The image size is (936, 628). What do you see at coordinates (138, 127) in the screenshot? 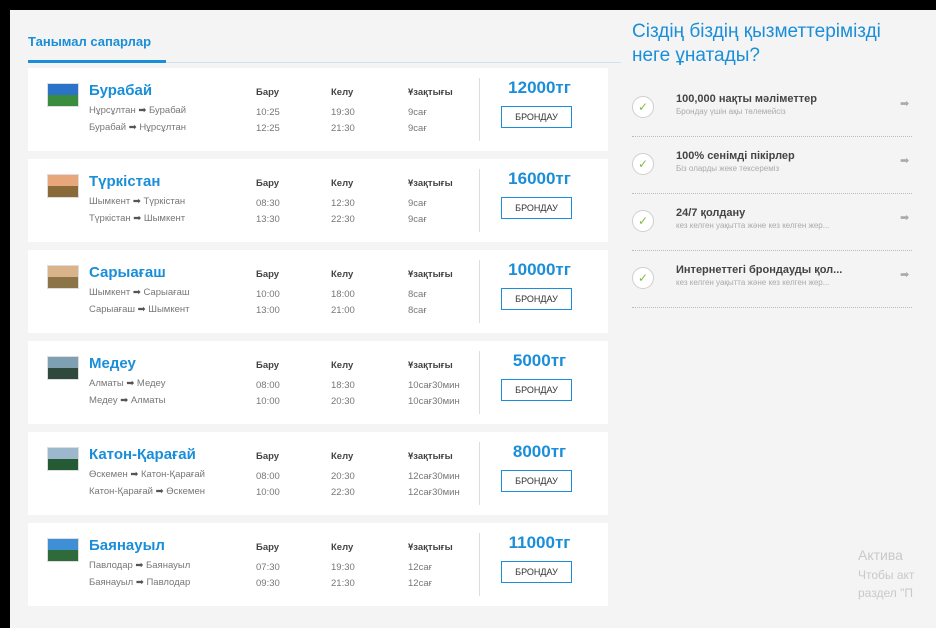
I see `trip-route-return: Бурабай ➡ Нұрсұлтан` at bounding box center [138, 127].